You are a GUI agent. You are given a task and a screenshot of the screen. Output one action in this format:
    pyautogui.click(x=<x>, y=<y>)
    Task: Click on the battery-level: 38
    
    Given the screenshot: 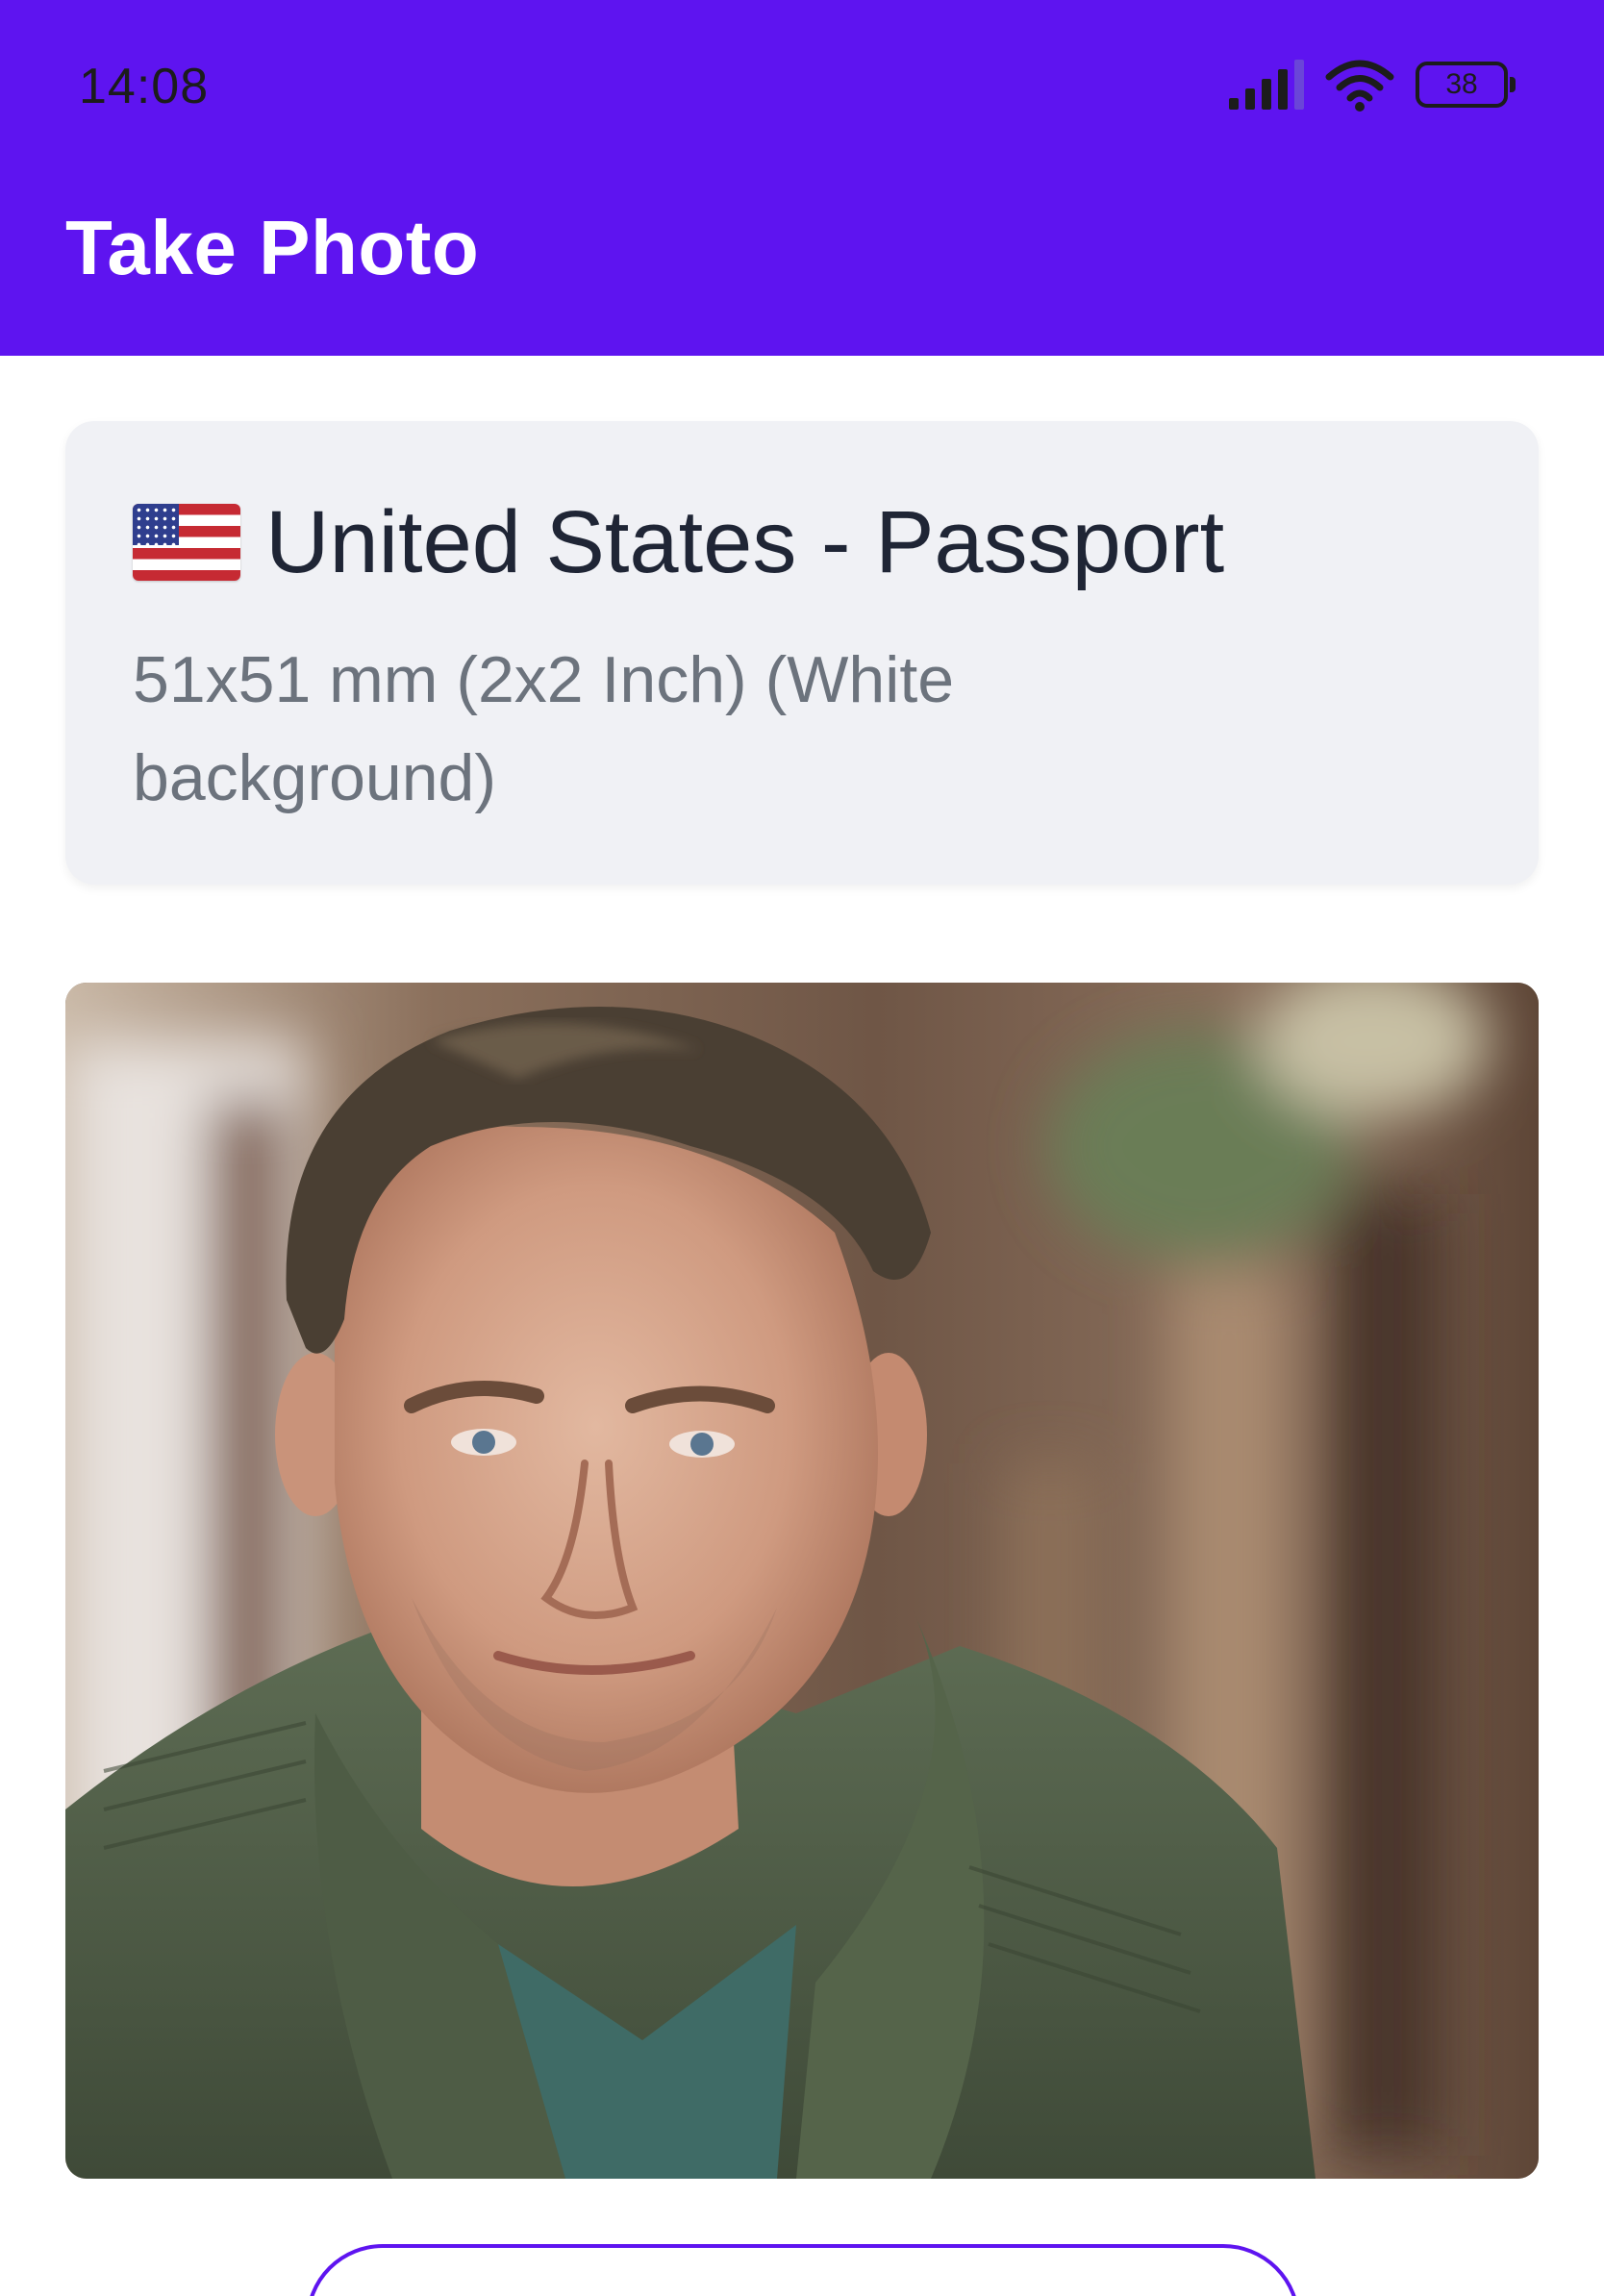 What is the action you would take?
    pyautogui.click(x=1461, y=84)
    